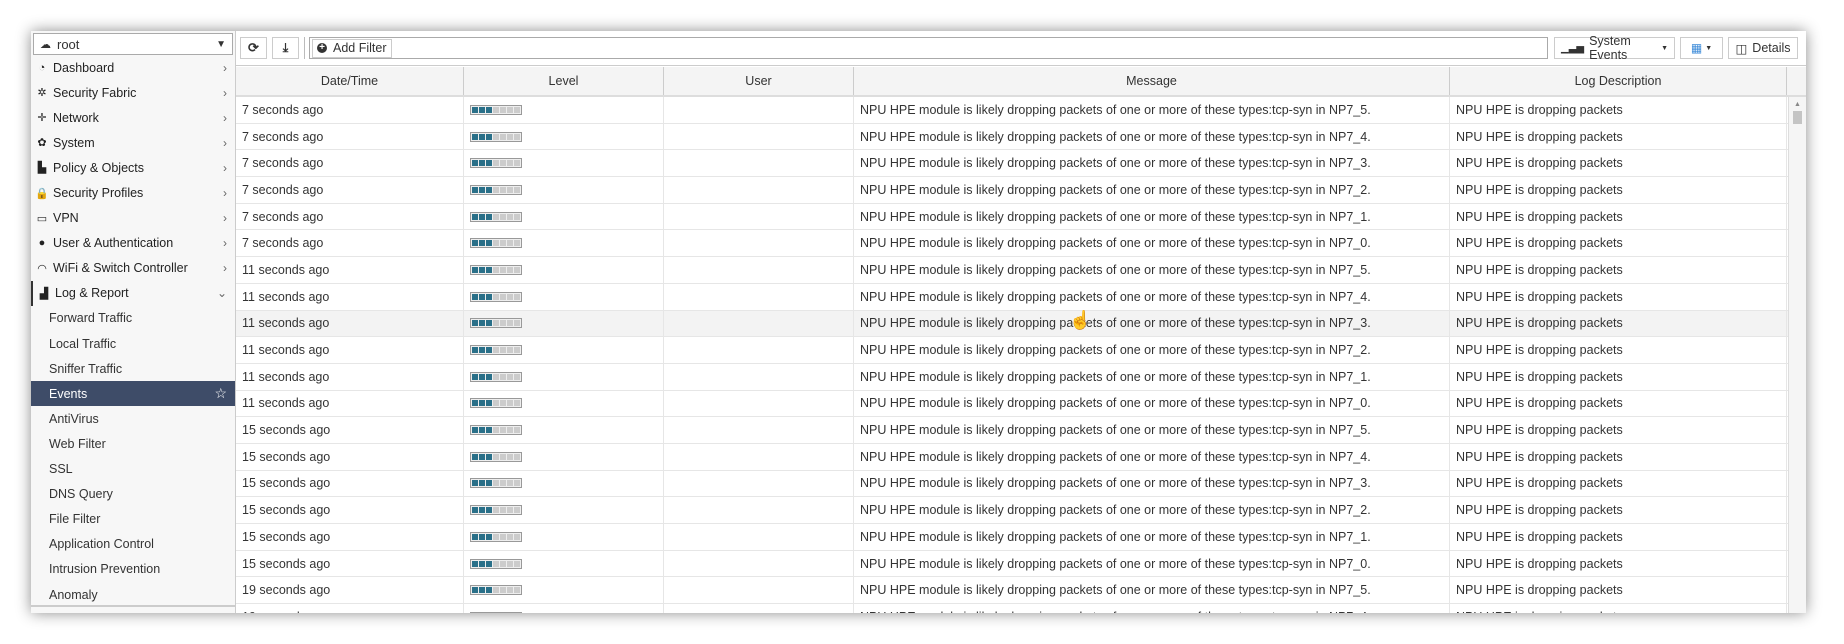  I want to click on details-button: ◫ Details, so click(1763, 48).